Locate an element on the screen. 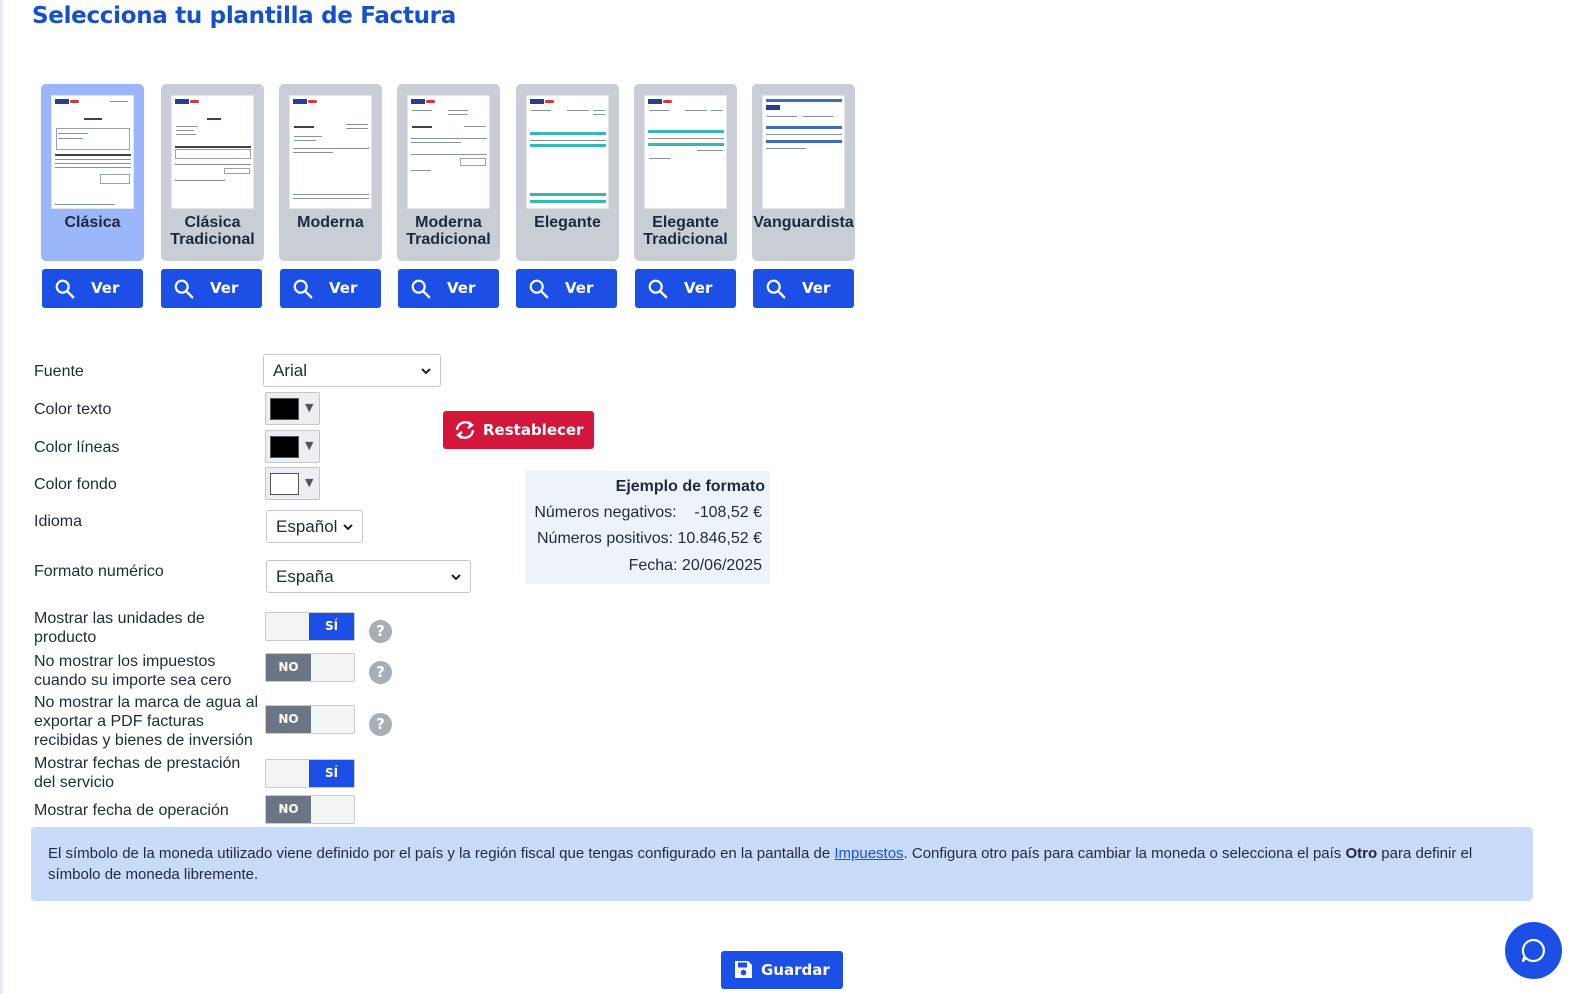  line-color-picker: ▼ is located at coordinates (292, 446).